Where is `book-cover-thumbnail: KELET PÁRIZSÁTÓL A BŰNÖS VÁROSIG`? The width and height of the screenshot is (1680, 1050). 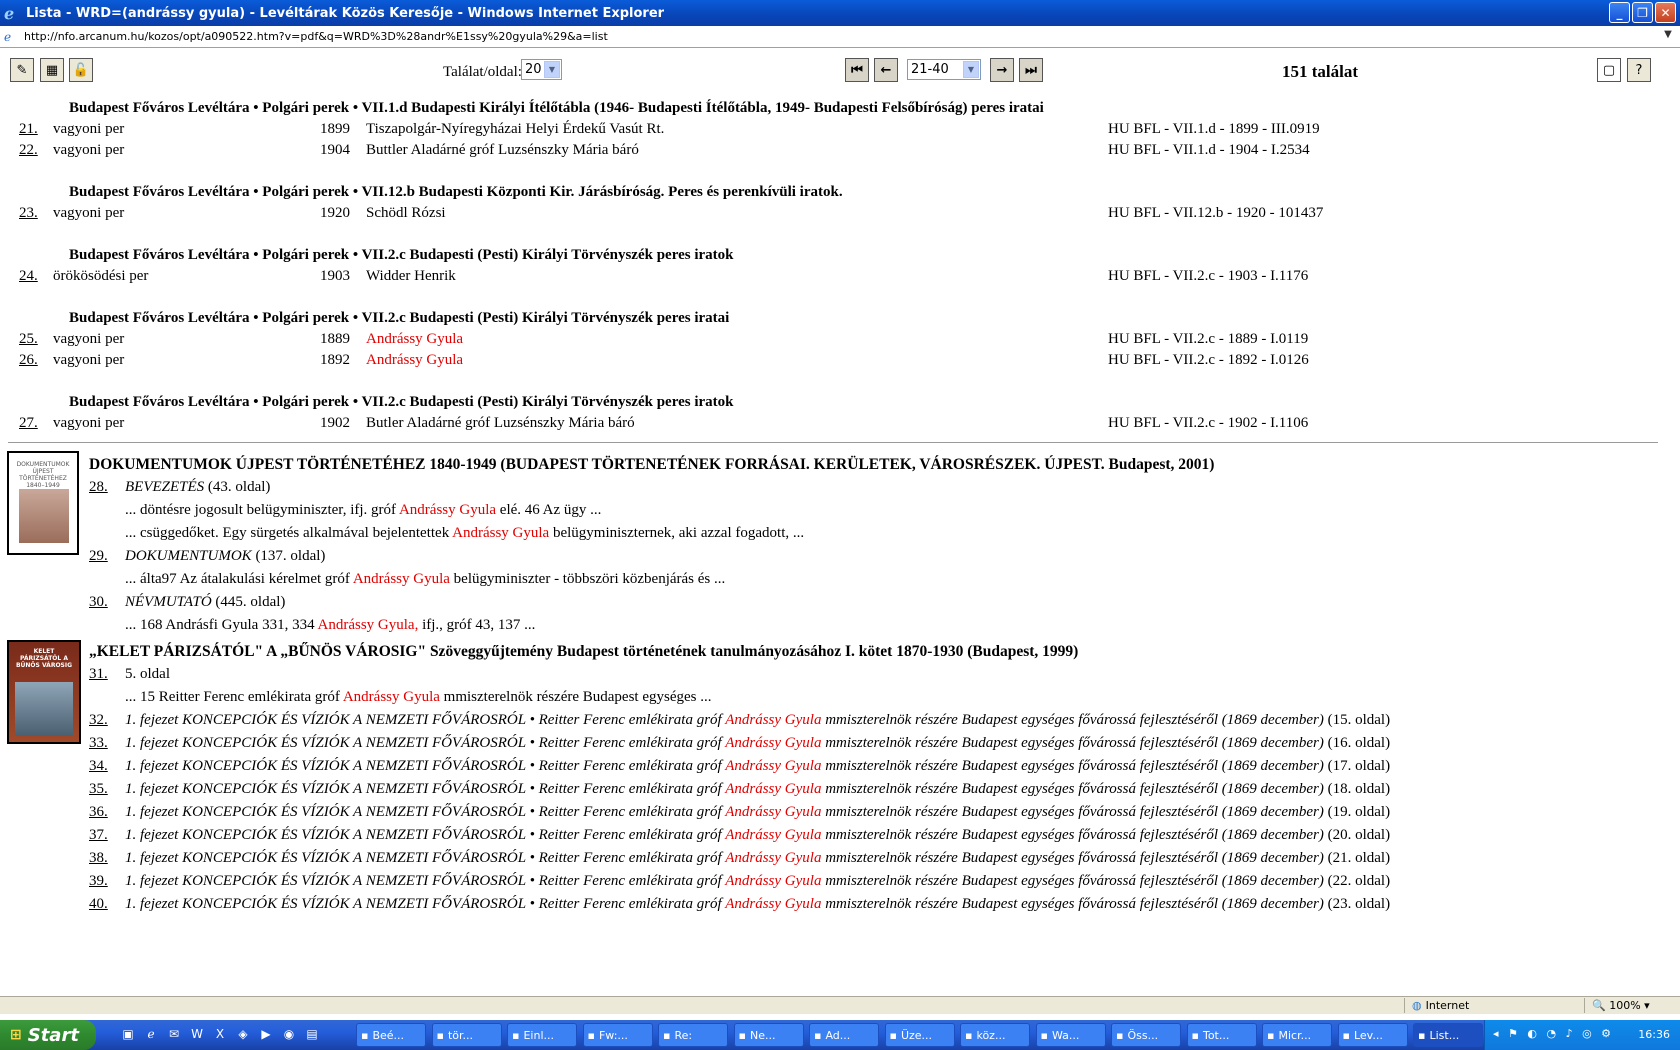
book-cover-thumbnail: KELET PÁRIZSÁTÓL A BŰNÖS VÁROSIG is located at coordinates (44, 692).